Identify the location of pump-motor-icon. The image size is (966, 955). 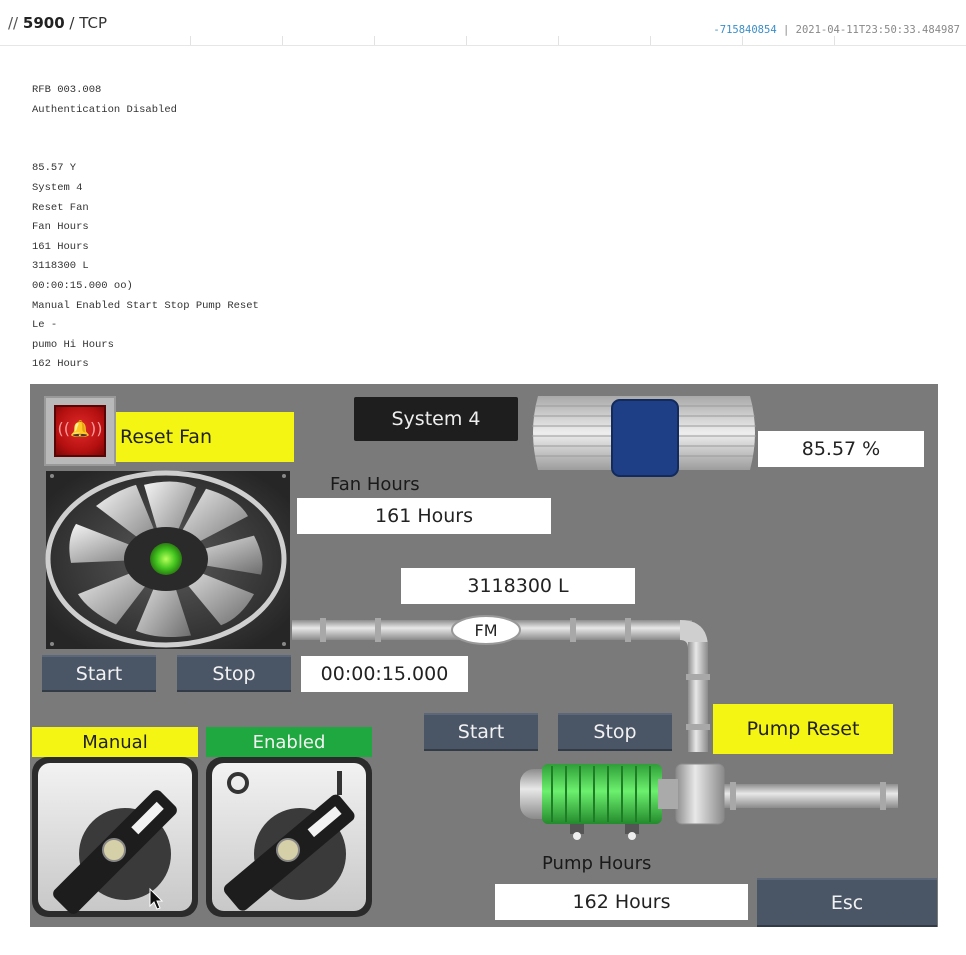
(599, 802).